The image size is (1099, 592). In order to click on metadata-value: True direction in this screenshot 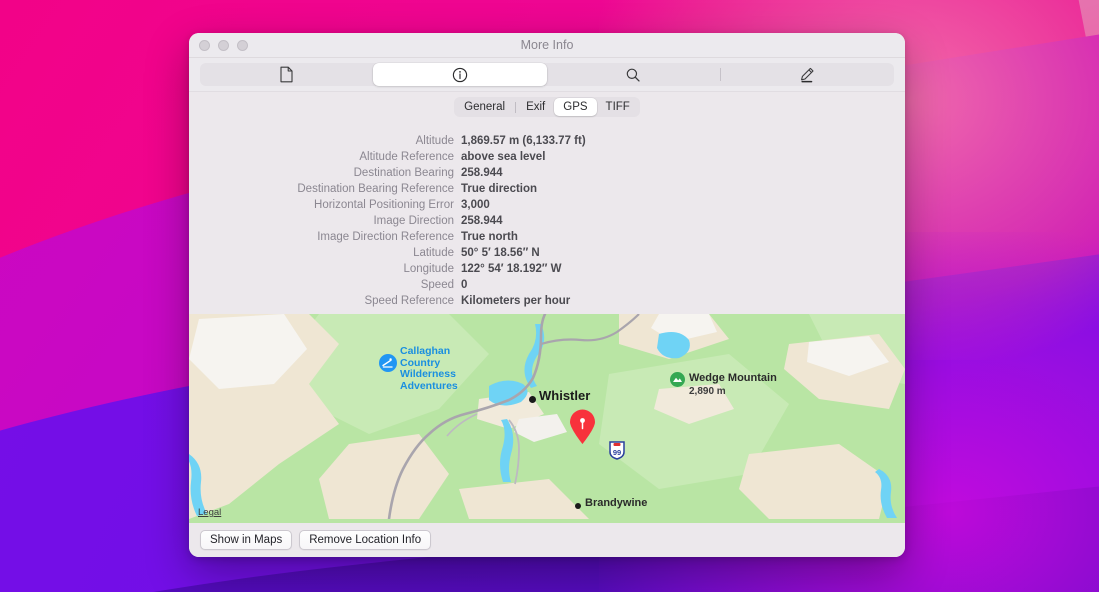, I will do `click(499, 189)`.